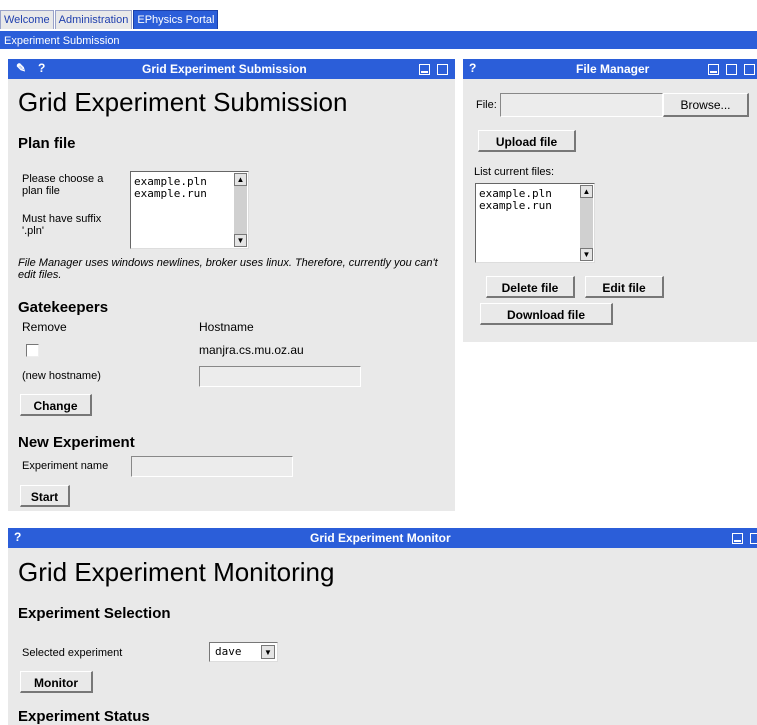 The image size is (757, 725). I want to click on monitor-titlebar: ? Grid Experiment Monitor, so click(382, 538).